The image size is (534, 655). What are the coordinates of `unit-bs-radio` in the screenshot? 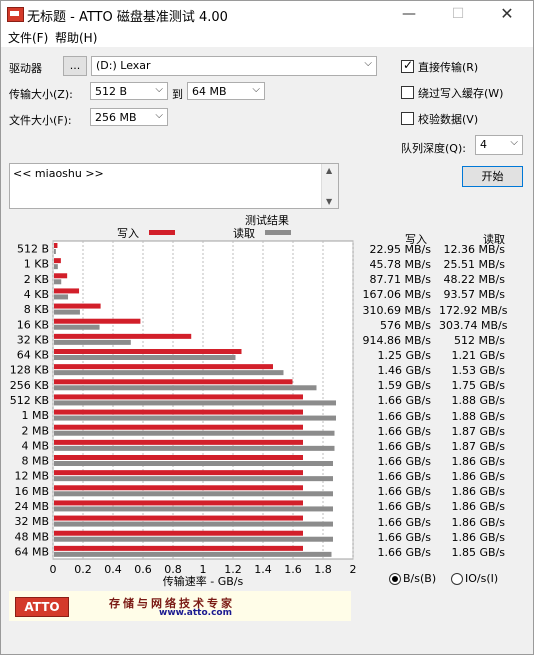 It's located at (395, 579).